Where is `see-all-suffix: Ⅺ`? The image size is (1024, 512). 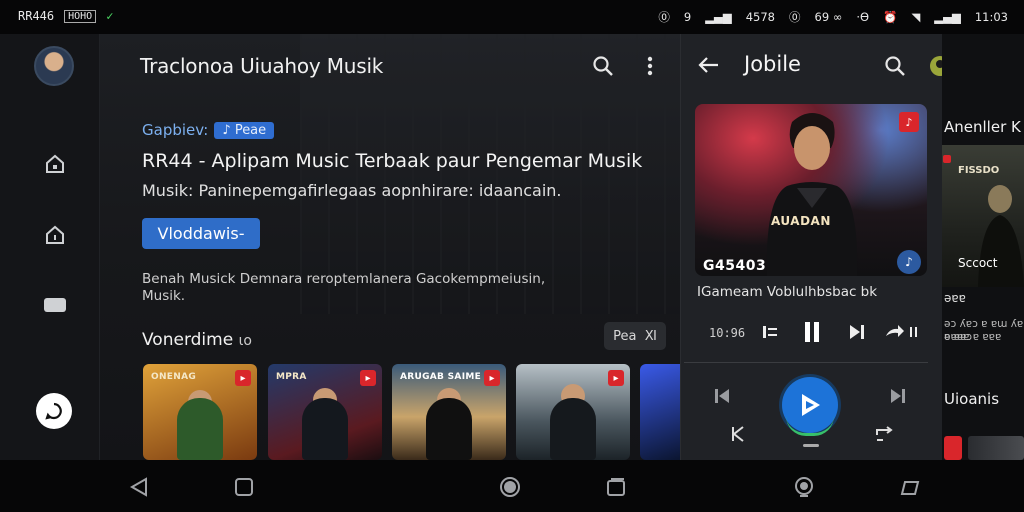 see-all-suffix: Ⅺ is located at coordinates (650, 336).